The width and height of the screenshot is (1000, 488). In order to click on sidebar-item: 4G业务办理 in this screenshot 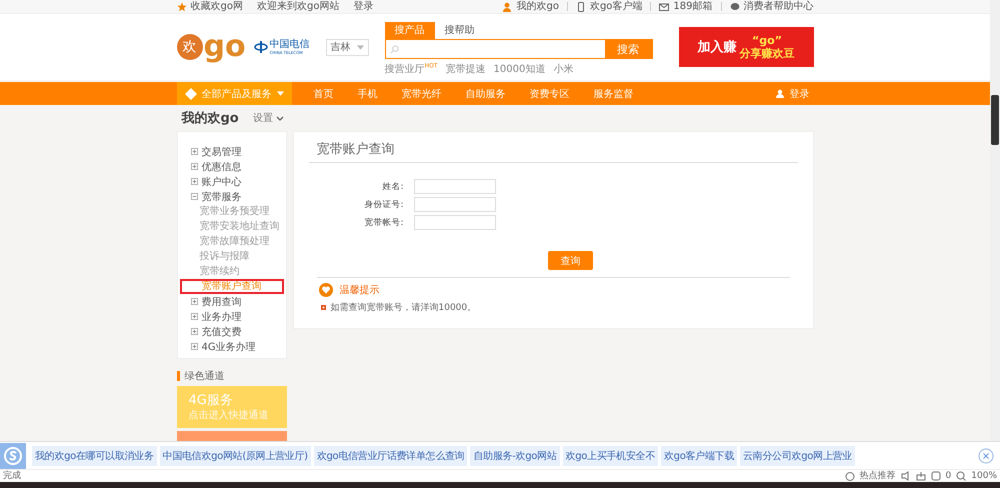, I will do `click(232, 346)`.